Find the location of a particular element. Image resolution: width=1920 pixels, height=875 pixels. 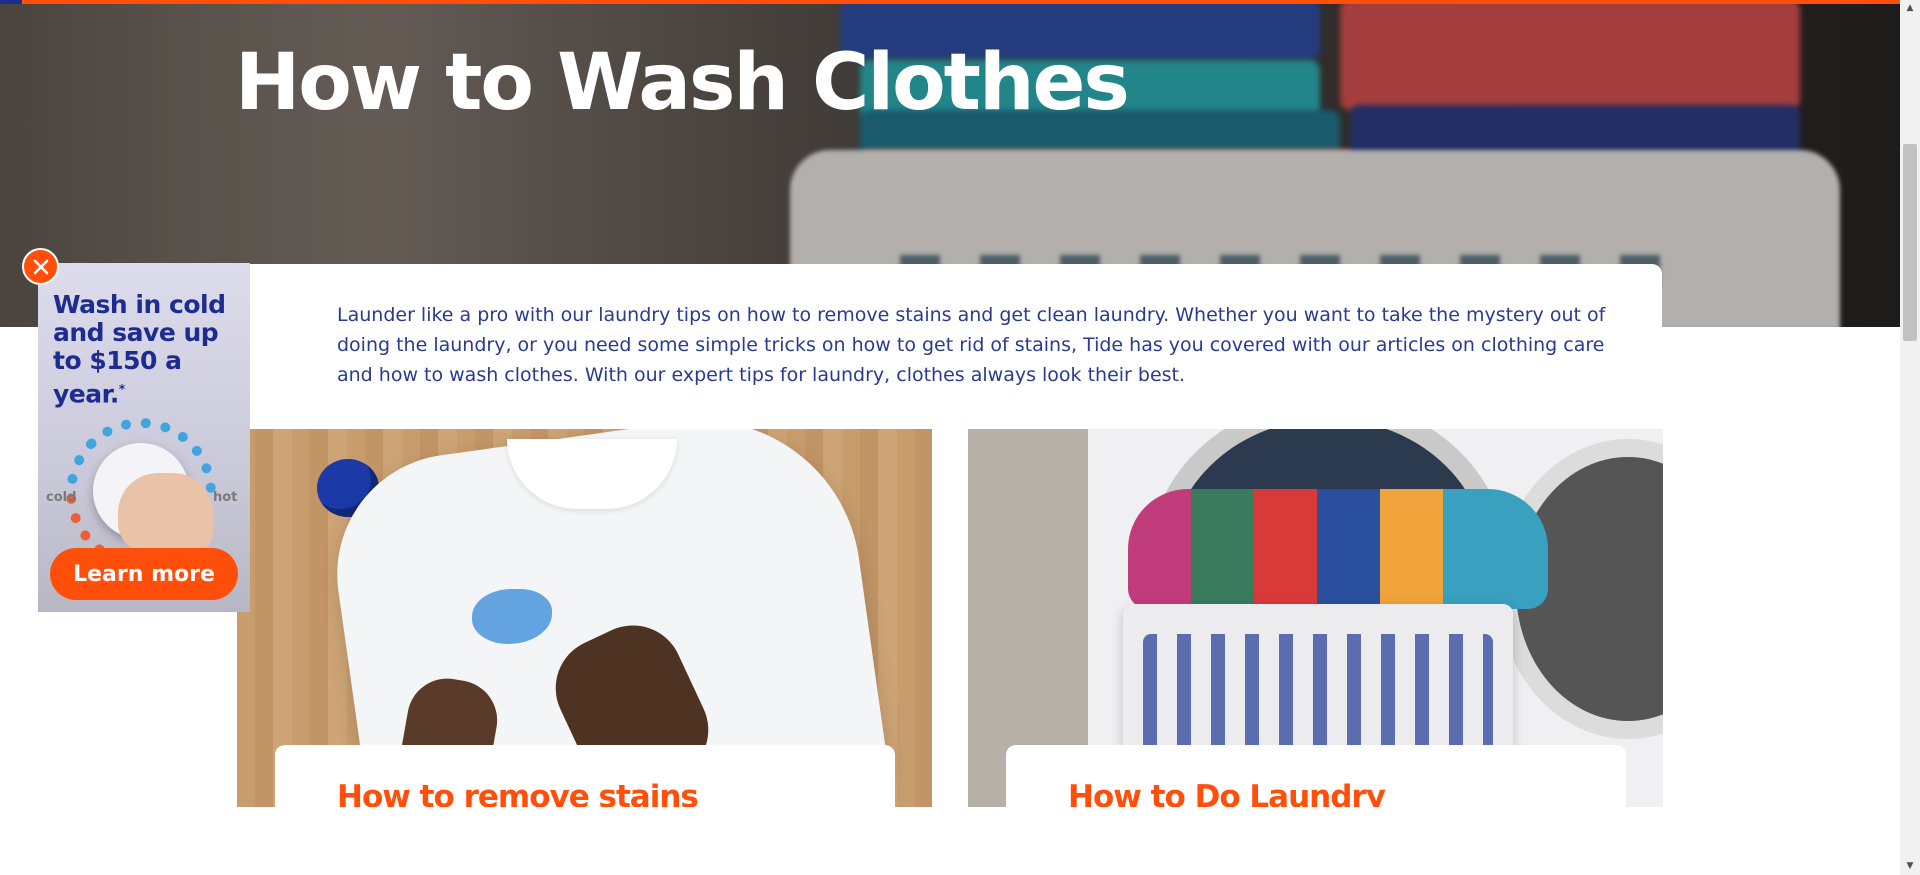

scrollbar-thumb is located at coordinates (1910, 242).